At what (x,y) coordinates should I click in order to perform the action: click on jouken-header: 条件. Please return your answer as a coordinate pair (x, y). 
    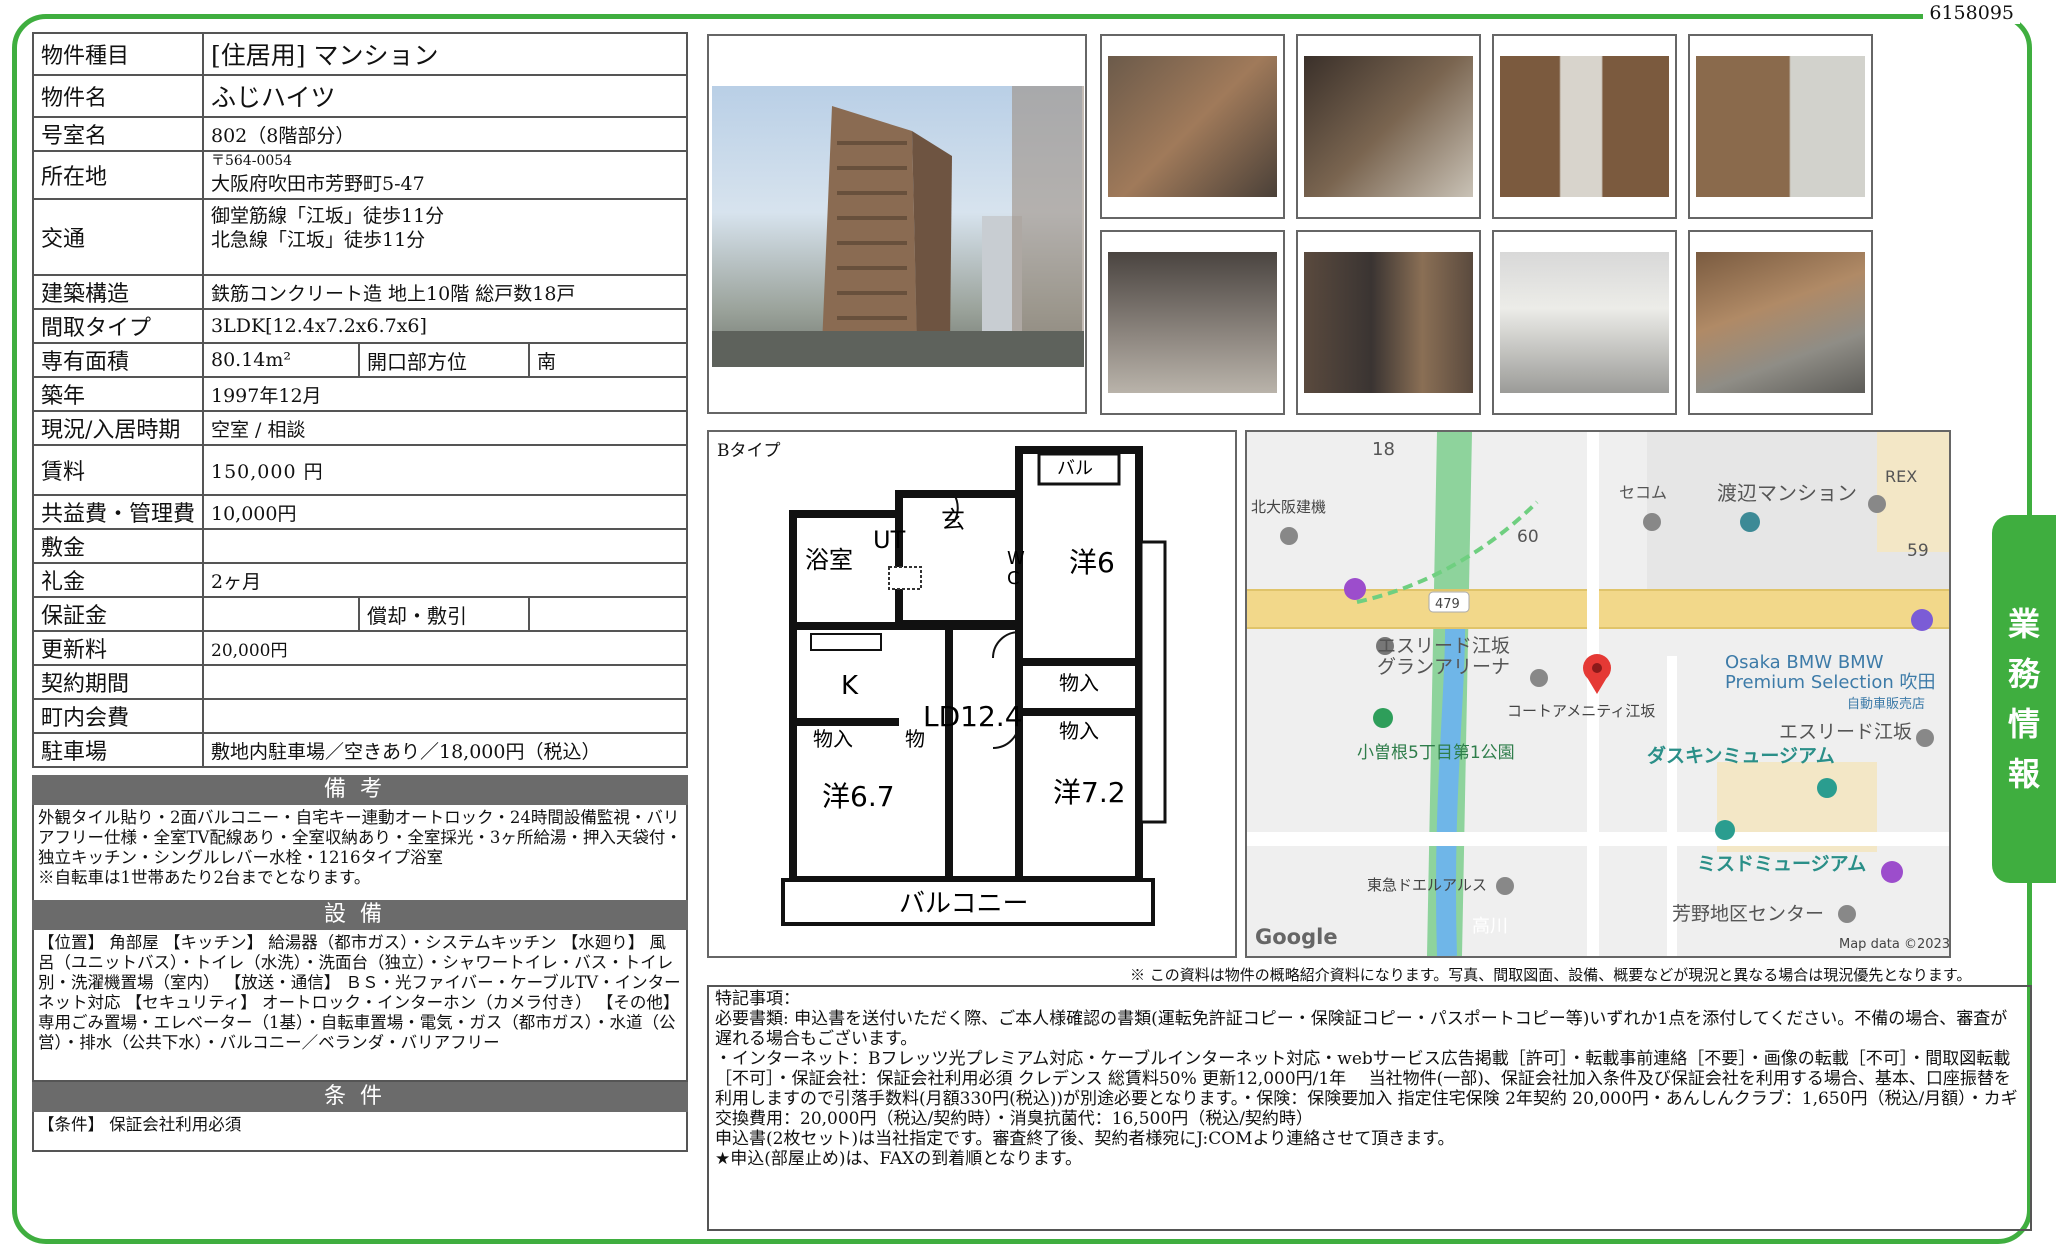
    Looking at the image, I should click on (360, 1097).